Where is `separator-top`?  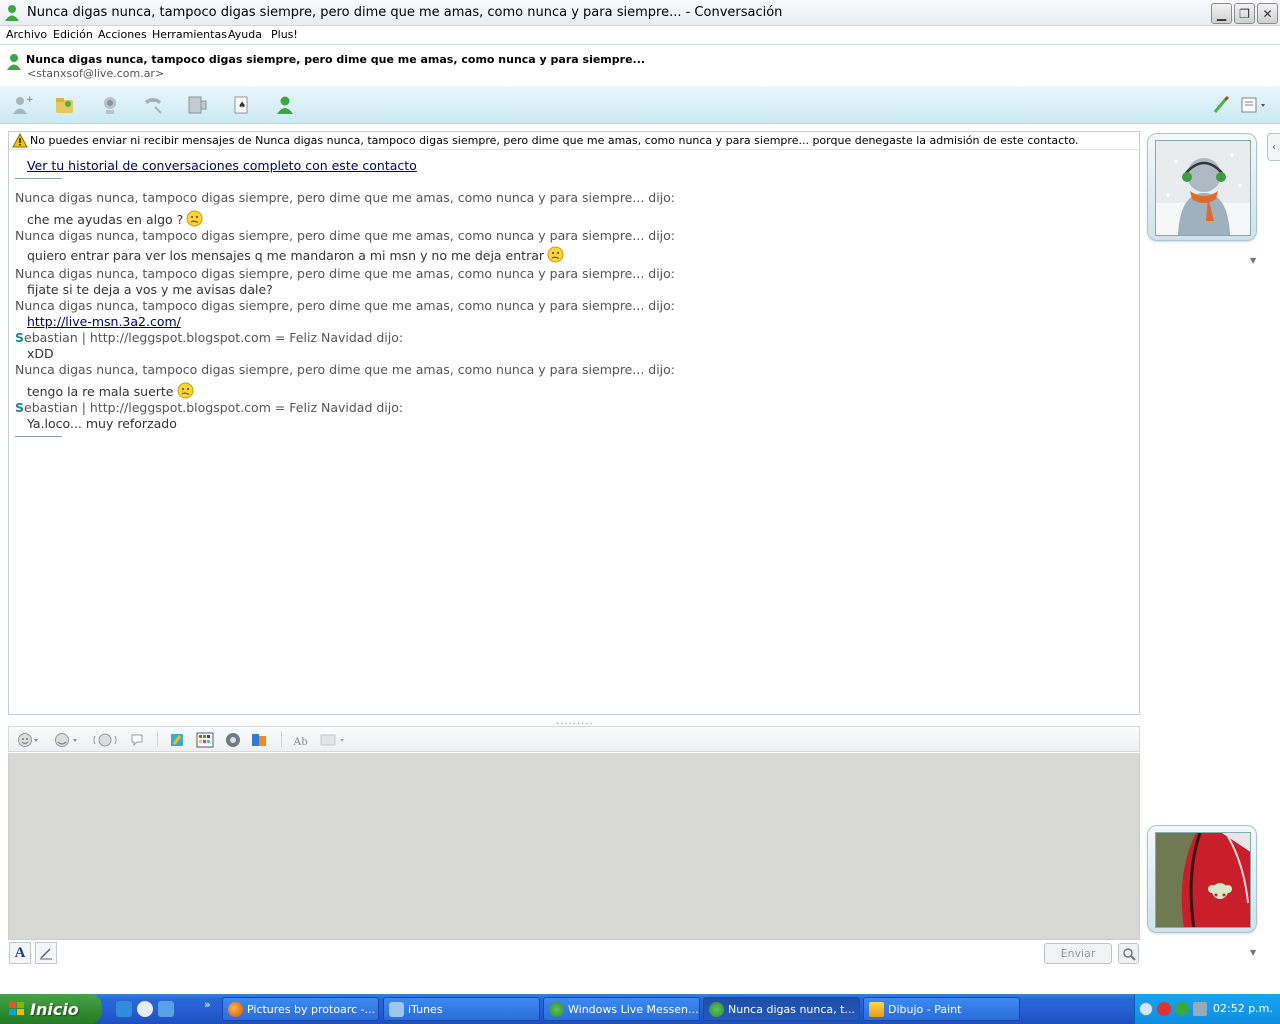 separator-top is located at coordinates (38, 178).